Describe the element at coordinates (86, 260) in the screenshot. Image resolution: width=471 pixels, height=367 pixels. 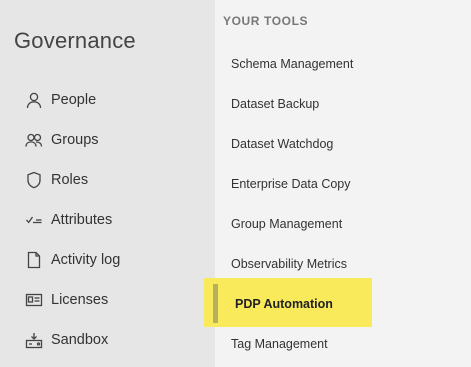
I see `nav-label: Activity log` at that location.